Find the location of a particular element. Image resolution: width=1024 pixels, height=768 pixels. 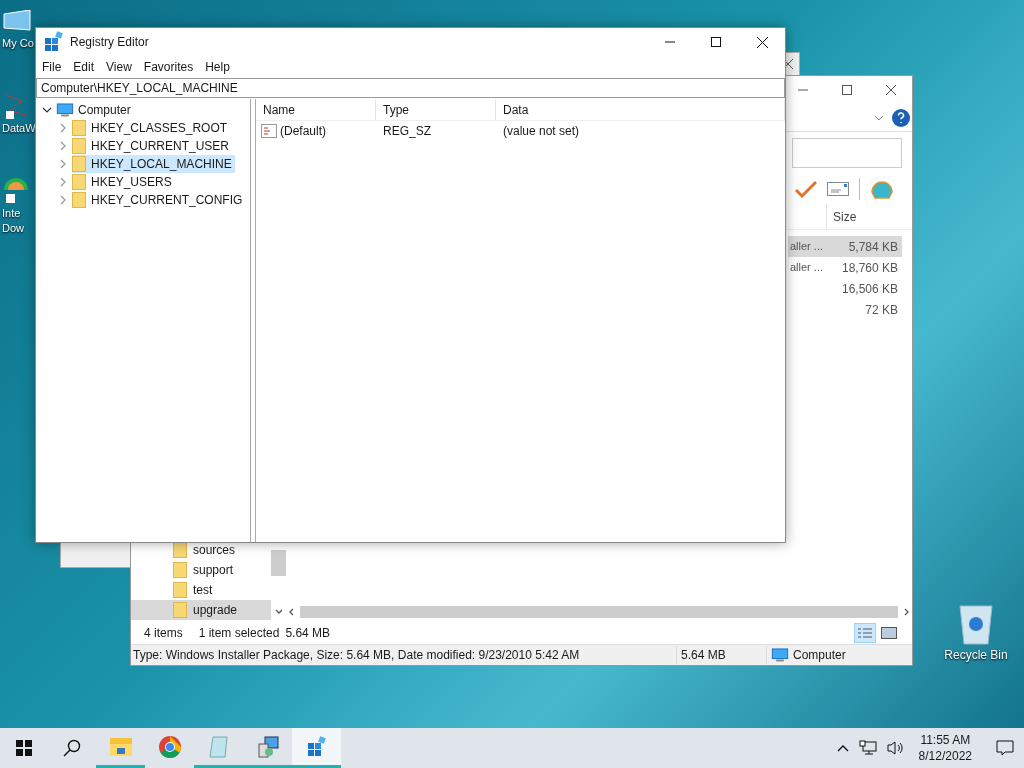

location-text: Computer is located at coordinates (819, 655).